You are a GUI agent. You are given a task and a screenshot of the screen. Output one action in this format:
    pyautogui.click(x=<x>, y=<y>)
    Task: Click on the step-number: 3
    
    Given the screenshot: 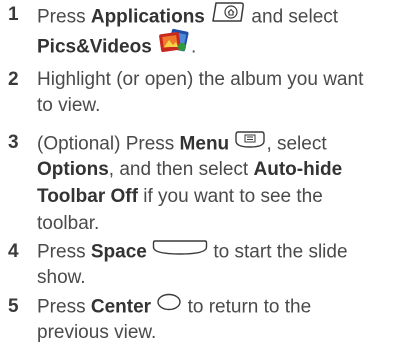 What is the action you would take?
    pyautogui.click(x=13, y=142)
    